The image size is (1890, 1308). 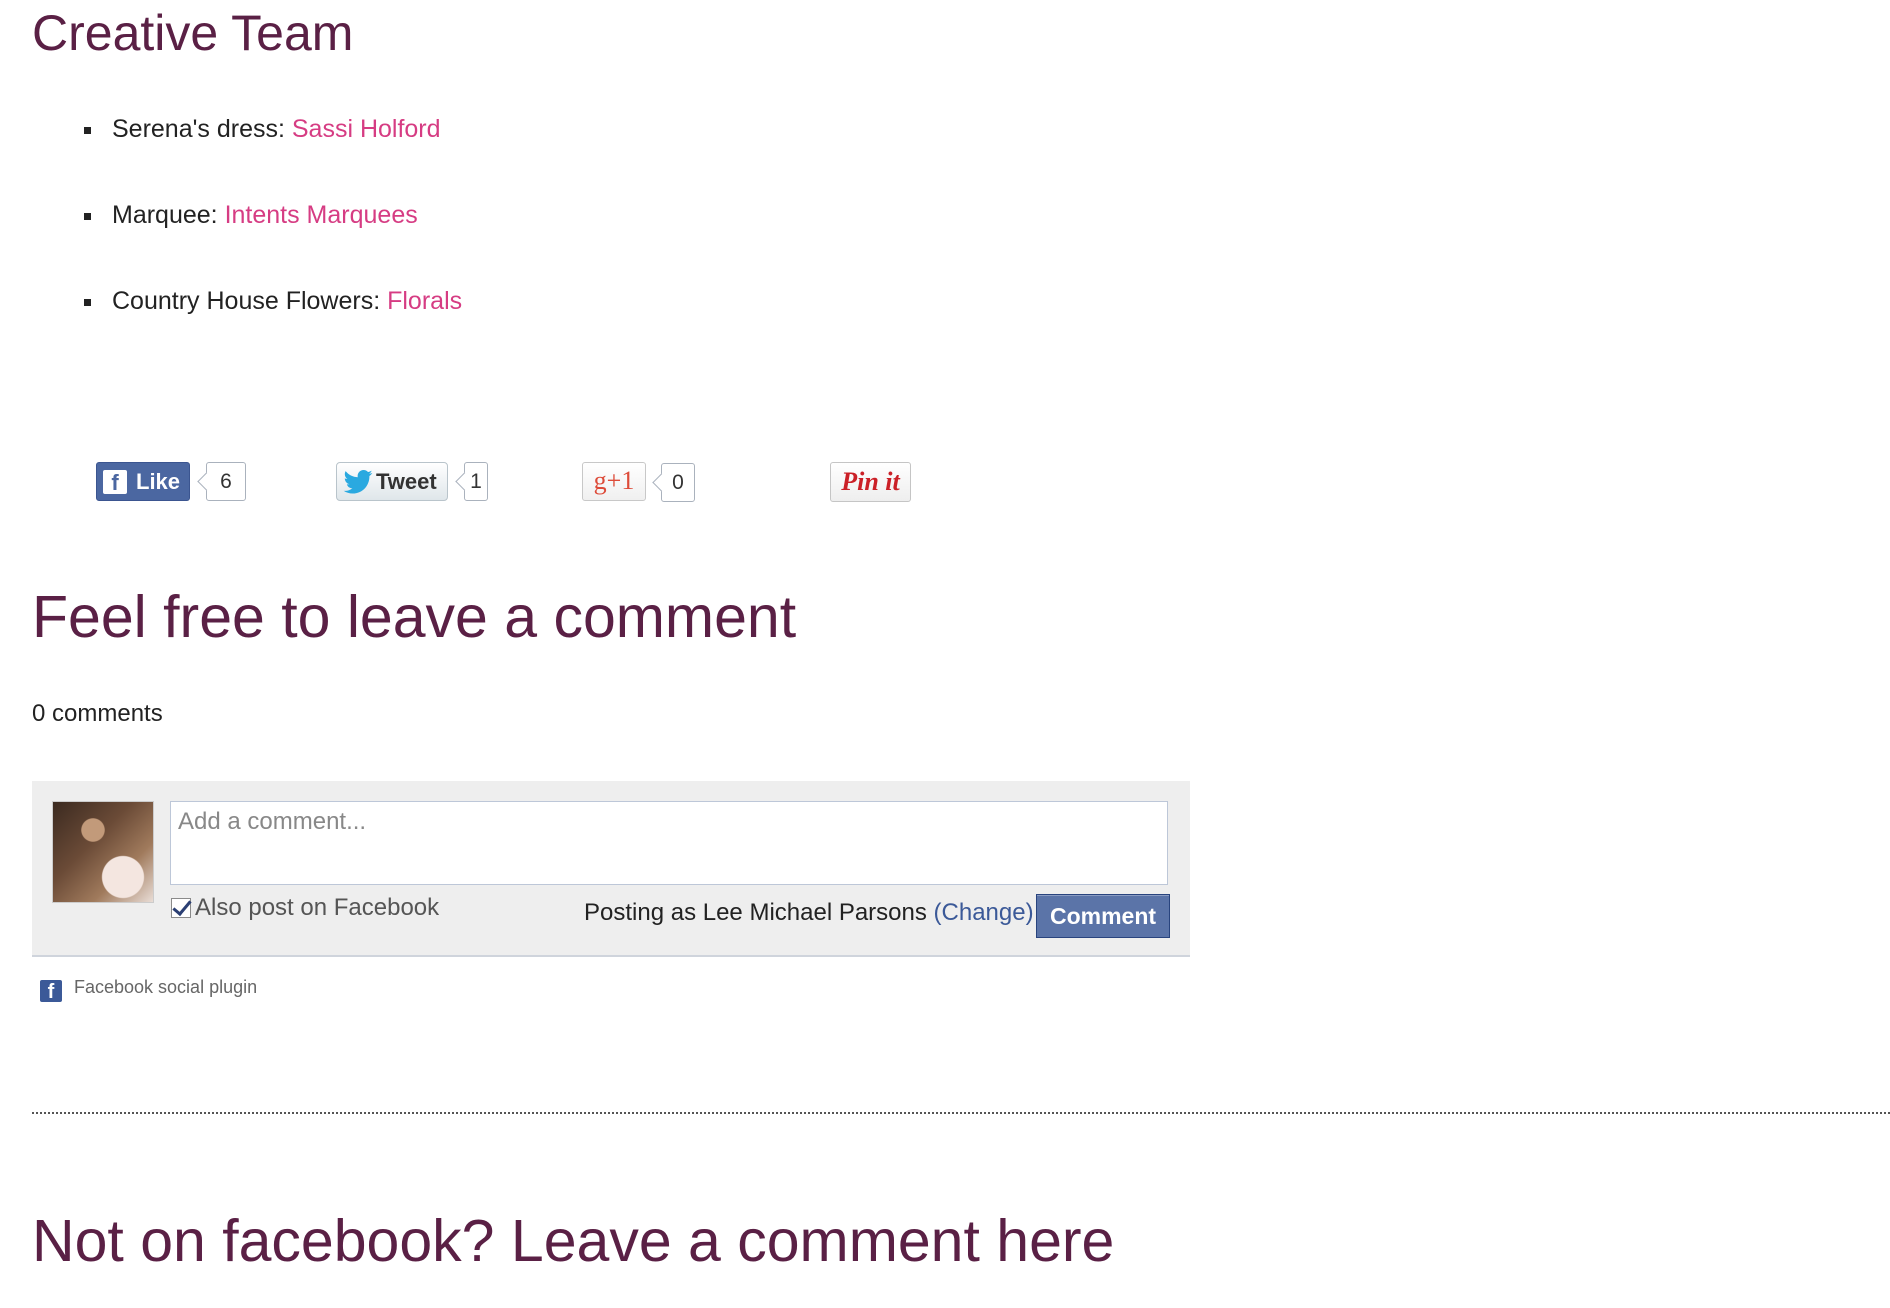 I want to click on also-post-on-facebook: Also post on Facebook, so click(x=305, y=908).